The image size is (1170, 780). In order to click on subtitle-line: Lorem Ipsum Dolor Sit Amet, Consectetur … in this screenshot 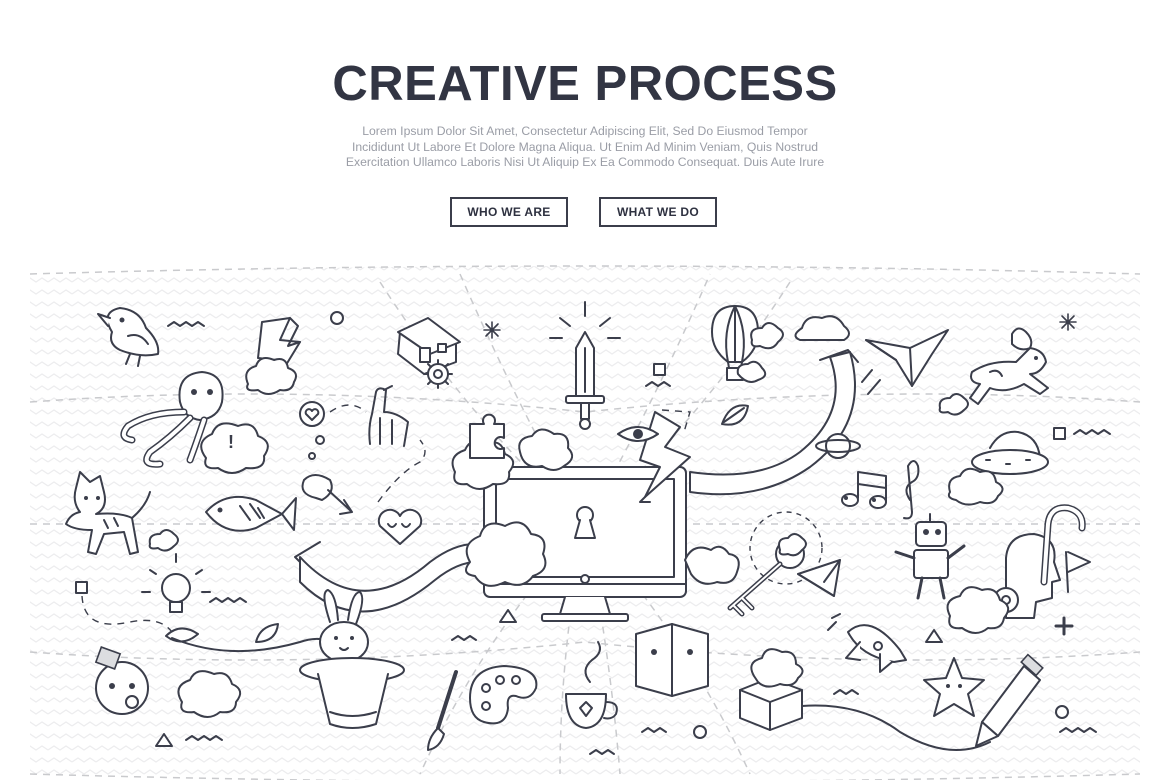, I will do `click(585, 131)`.